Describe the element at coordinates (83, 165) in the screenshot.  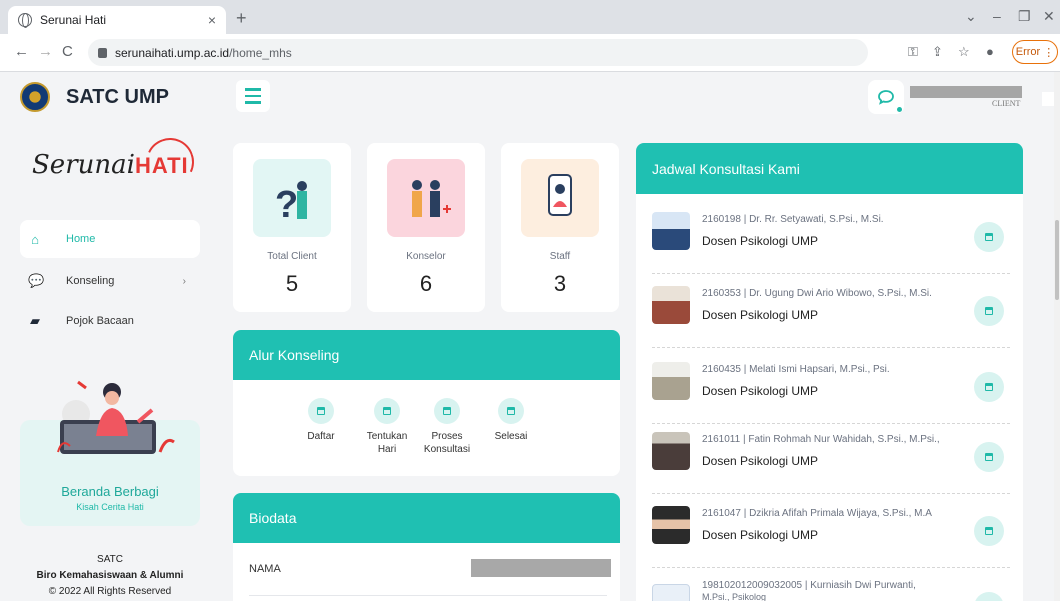
I see `logo-text: Serunai` at that location.